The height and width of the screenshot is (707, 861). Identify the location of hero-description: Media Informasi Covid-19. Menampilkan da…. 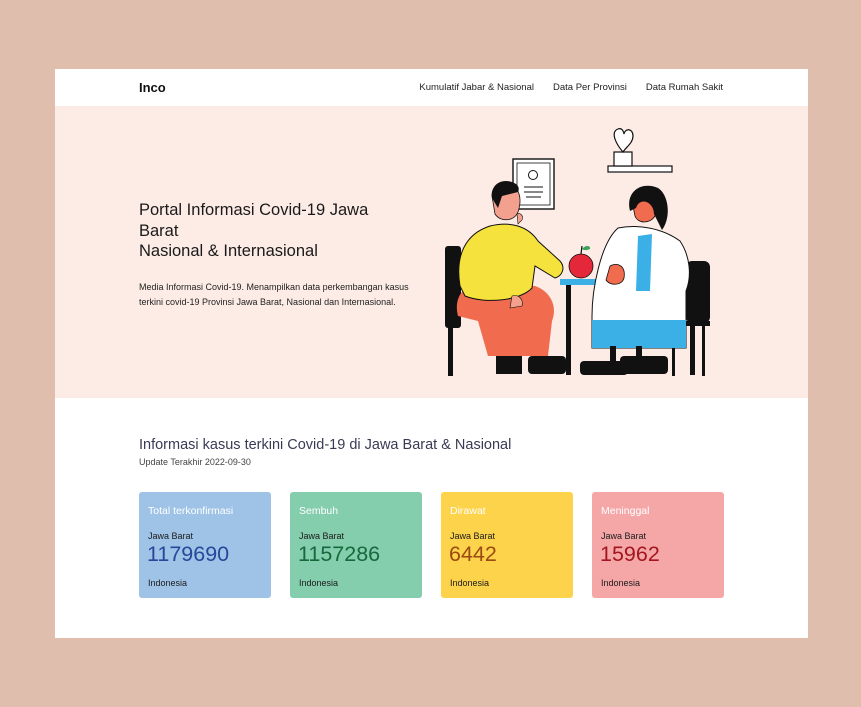
(274, 294).